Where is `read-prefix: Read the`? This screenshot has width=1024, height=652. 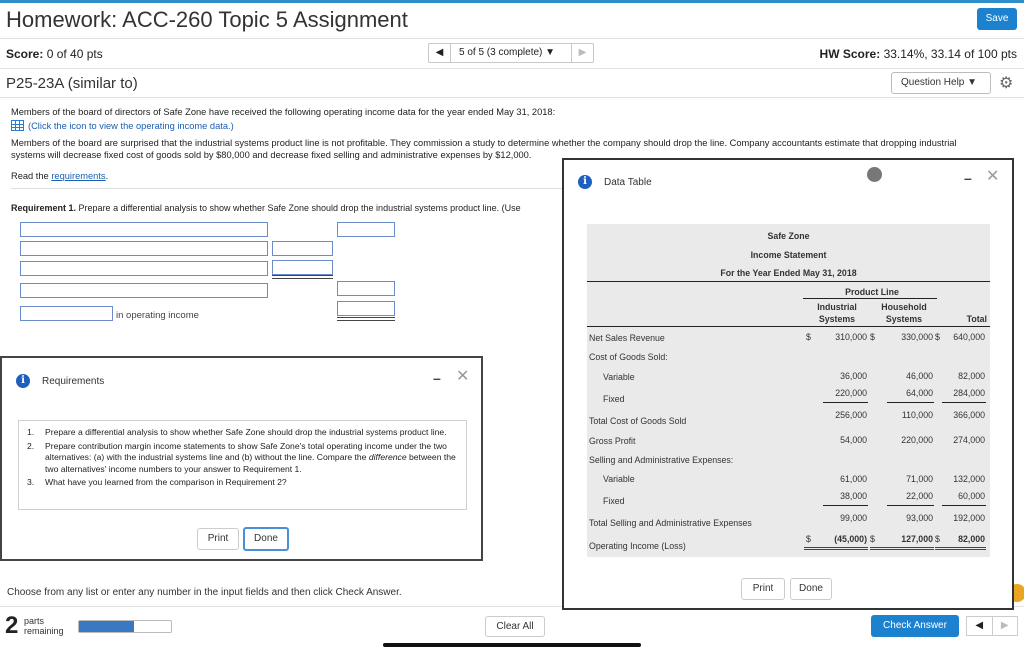
read-prefix: Read the is located at coordinates (30, 176).